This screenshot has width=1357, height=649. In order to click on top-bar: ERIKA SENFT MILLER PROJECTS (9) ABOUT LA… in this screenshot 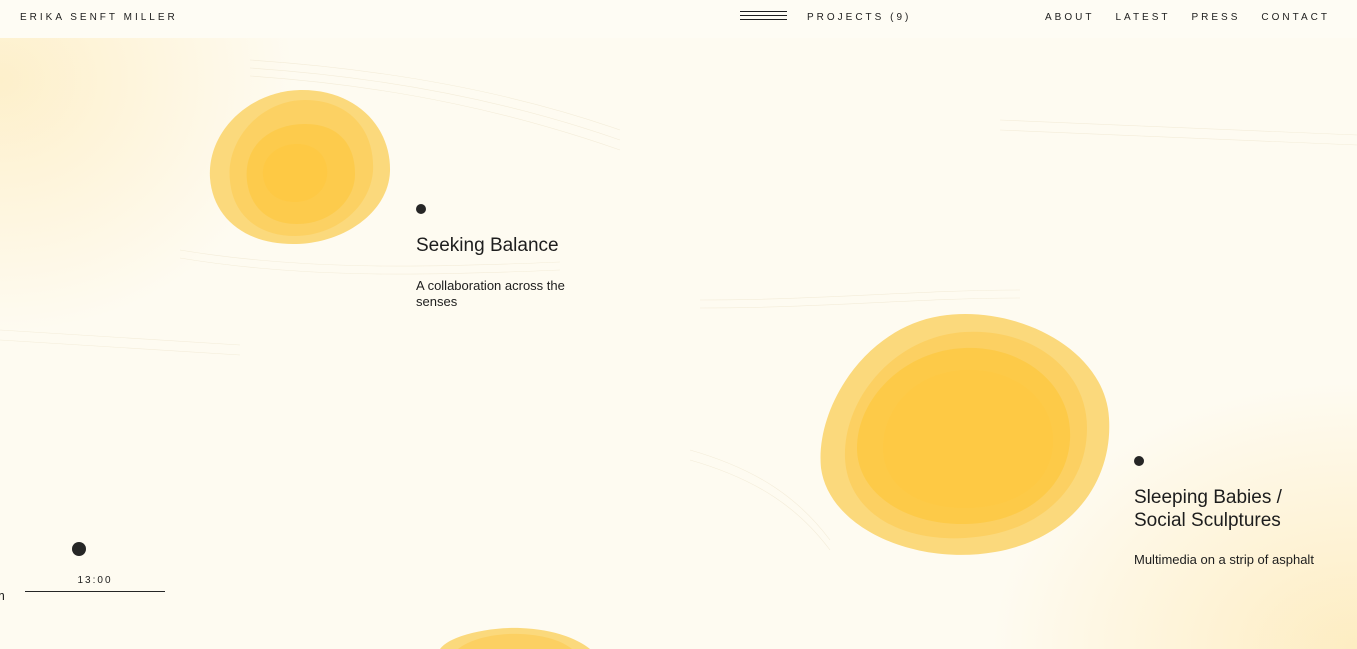, I will do `click(678, 19)`.